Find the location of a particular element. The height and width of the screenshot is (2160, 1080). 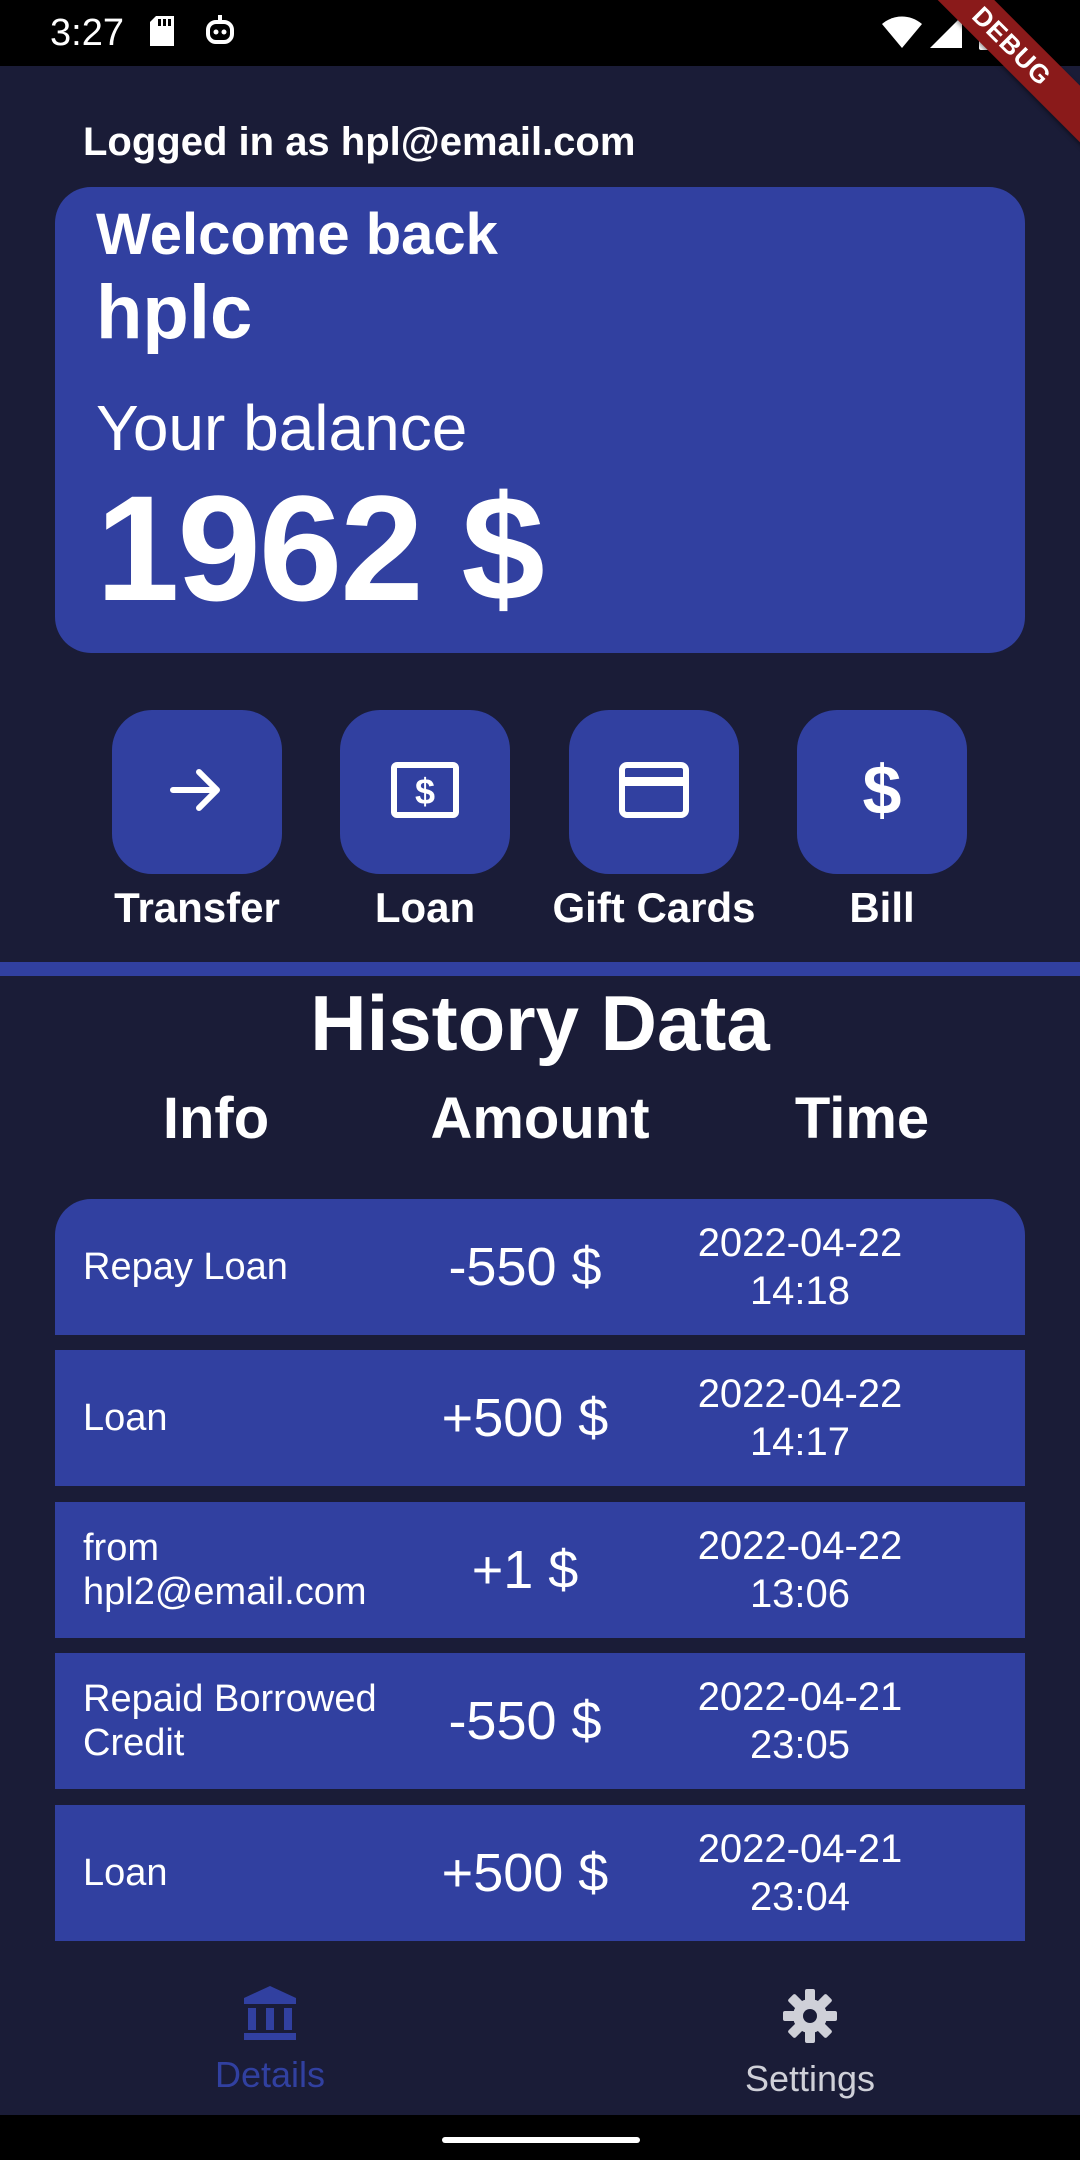

transfer-label: Transfer is located at coordinates (197, 907).